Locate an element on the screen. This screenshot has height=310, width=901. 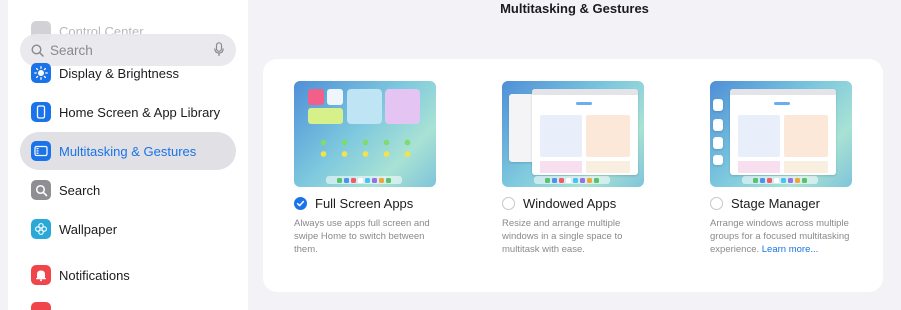
flower-icon is located at coordinates (41, 229).